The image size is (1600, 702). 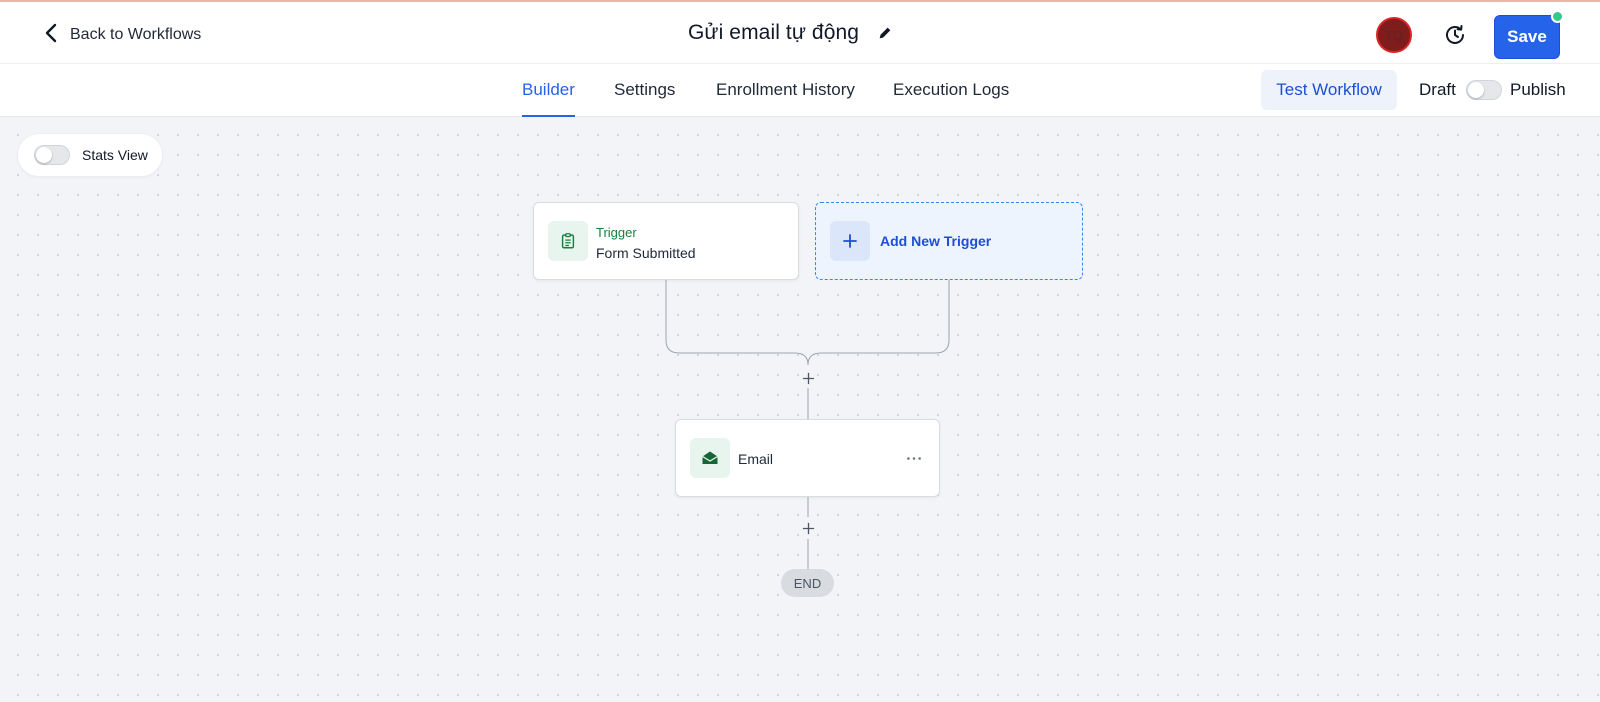 I want to click on avatar-initials: TQ, so click(x=1394, y=35).